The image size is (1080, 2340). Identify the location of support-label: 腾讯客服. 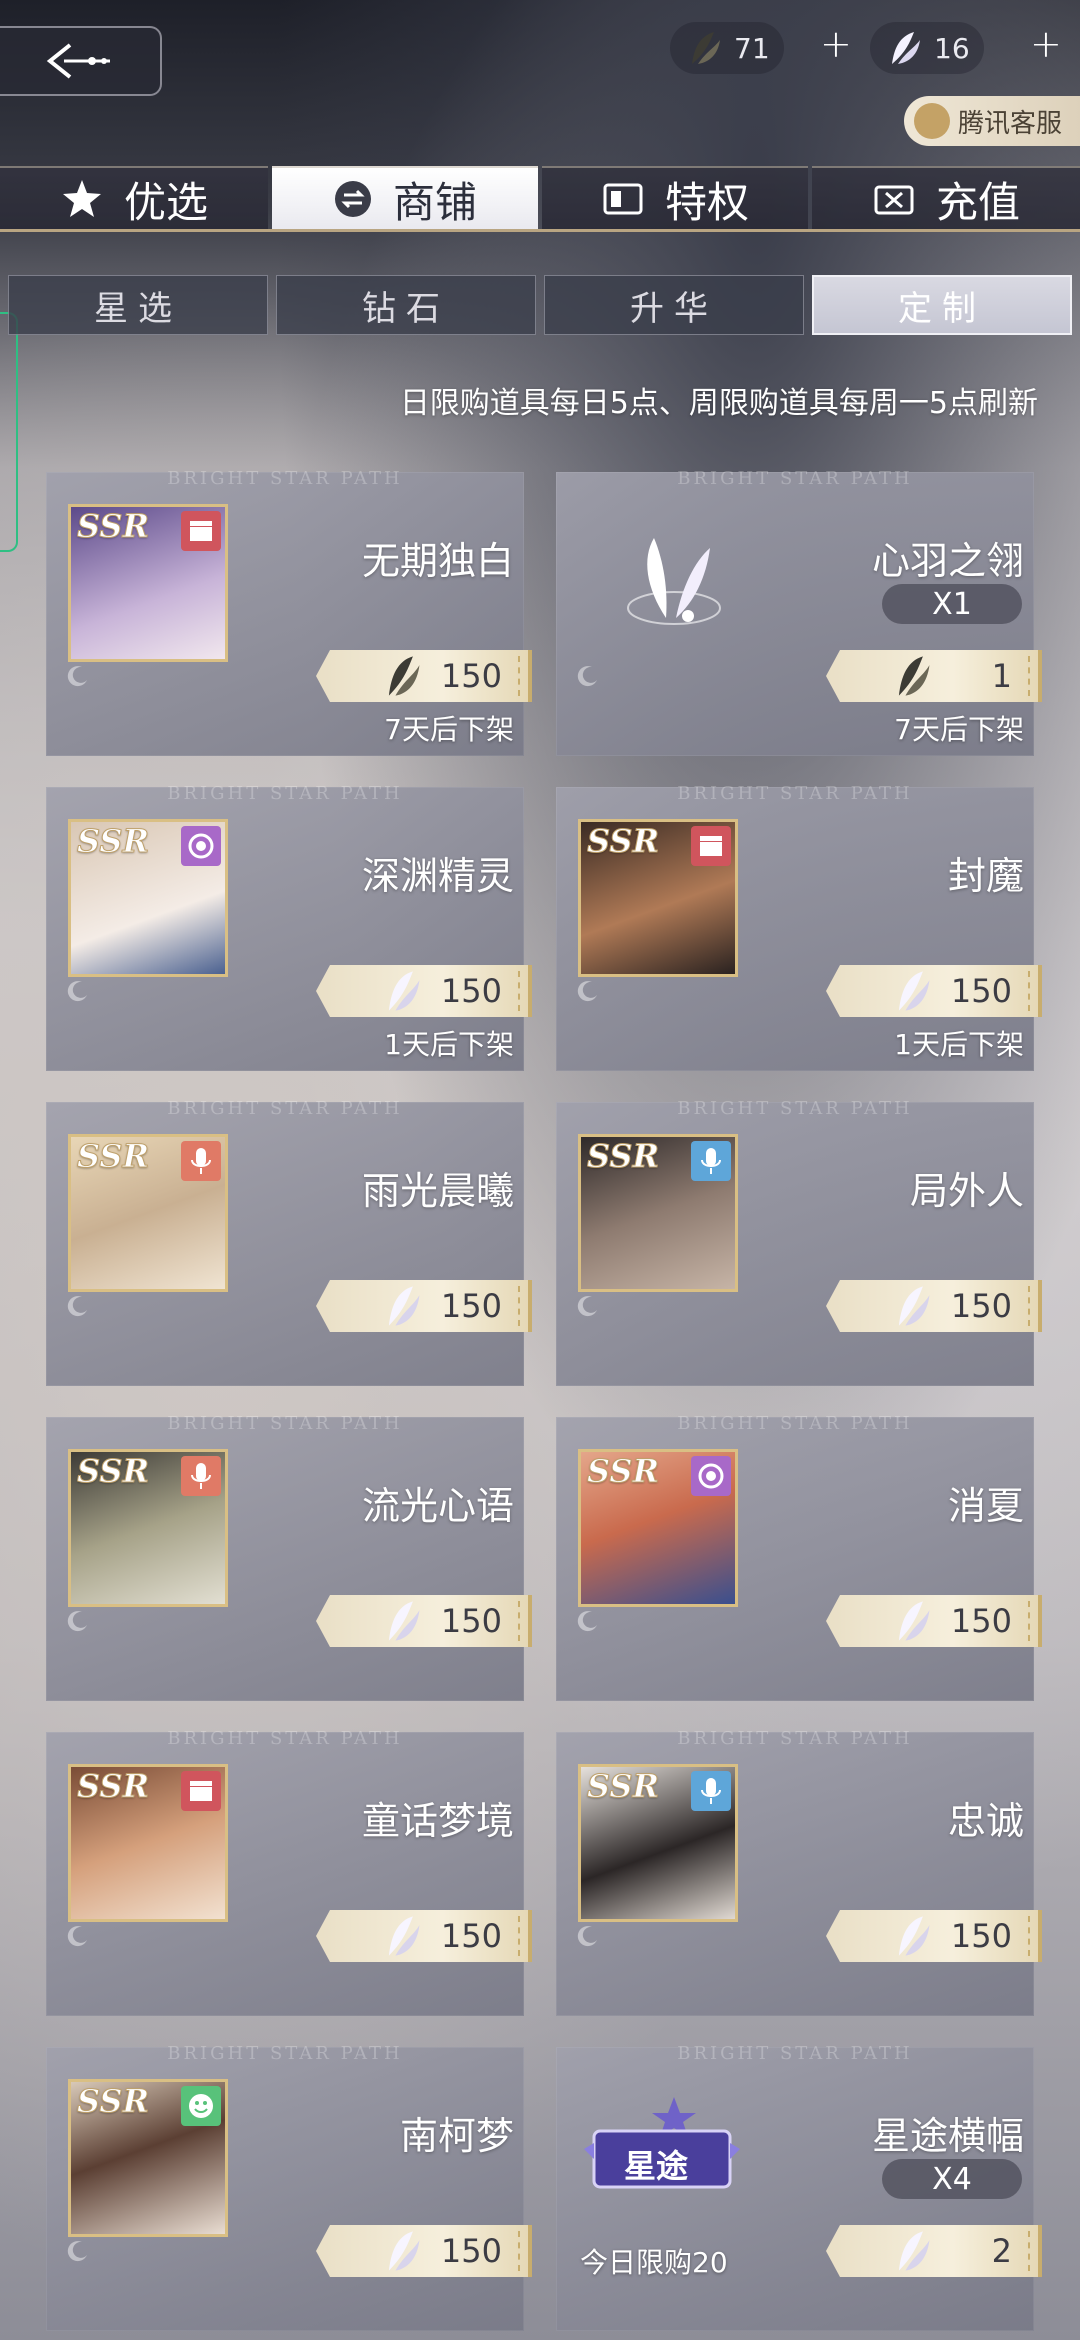
(1010, 123).